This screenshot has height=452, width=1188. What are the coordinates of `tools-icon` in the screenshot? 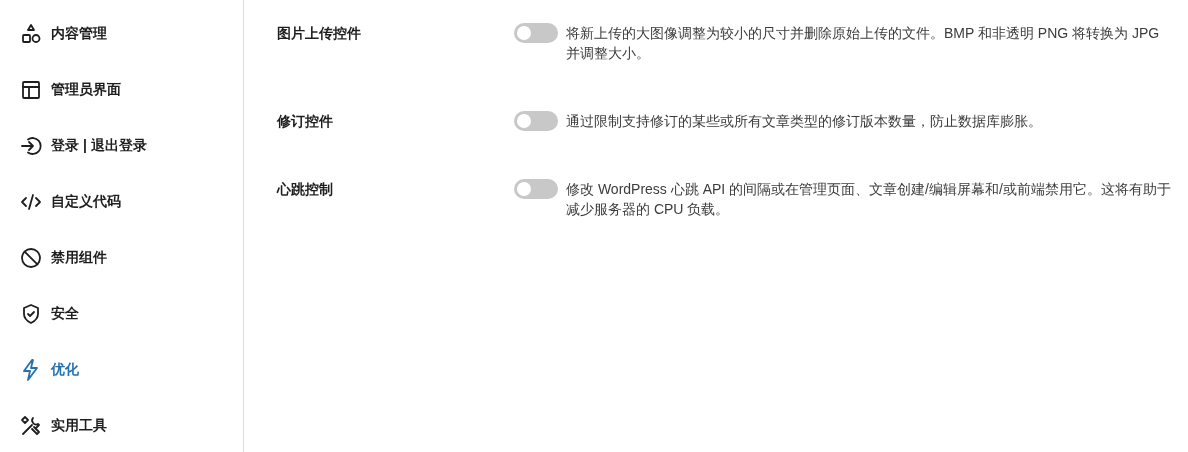 It's located at (31, 426).